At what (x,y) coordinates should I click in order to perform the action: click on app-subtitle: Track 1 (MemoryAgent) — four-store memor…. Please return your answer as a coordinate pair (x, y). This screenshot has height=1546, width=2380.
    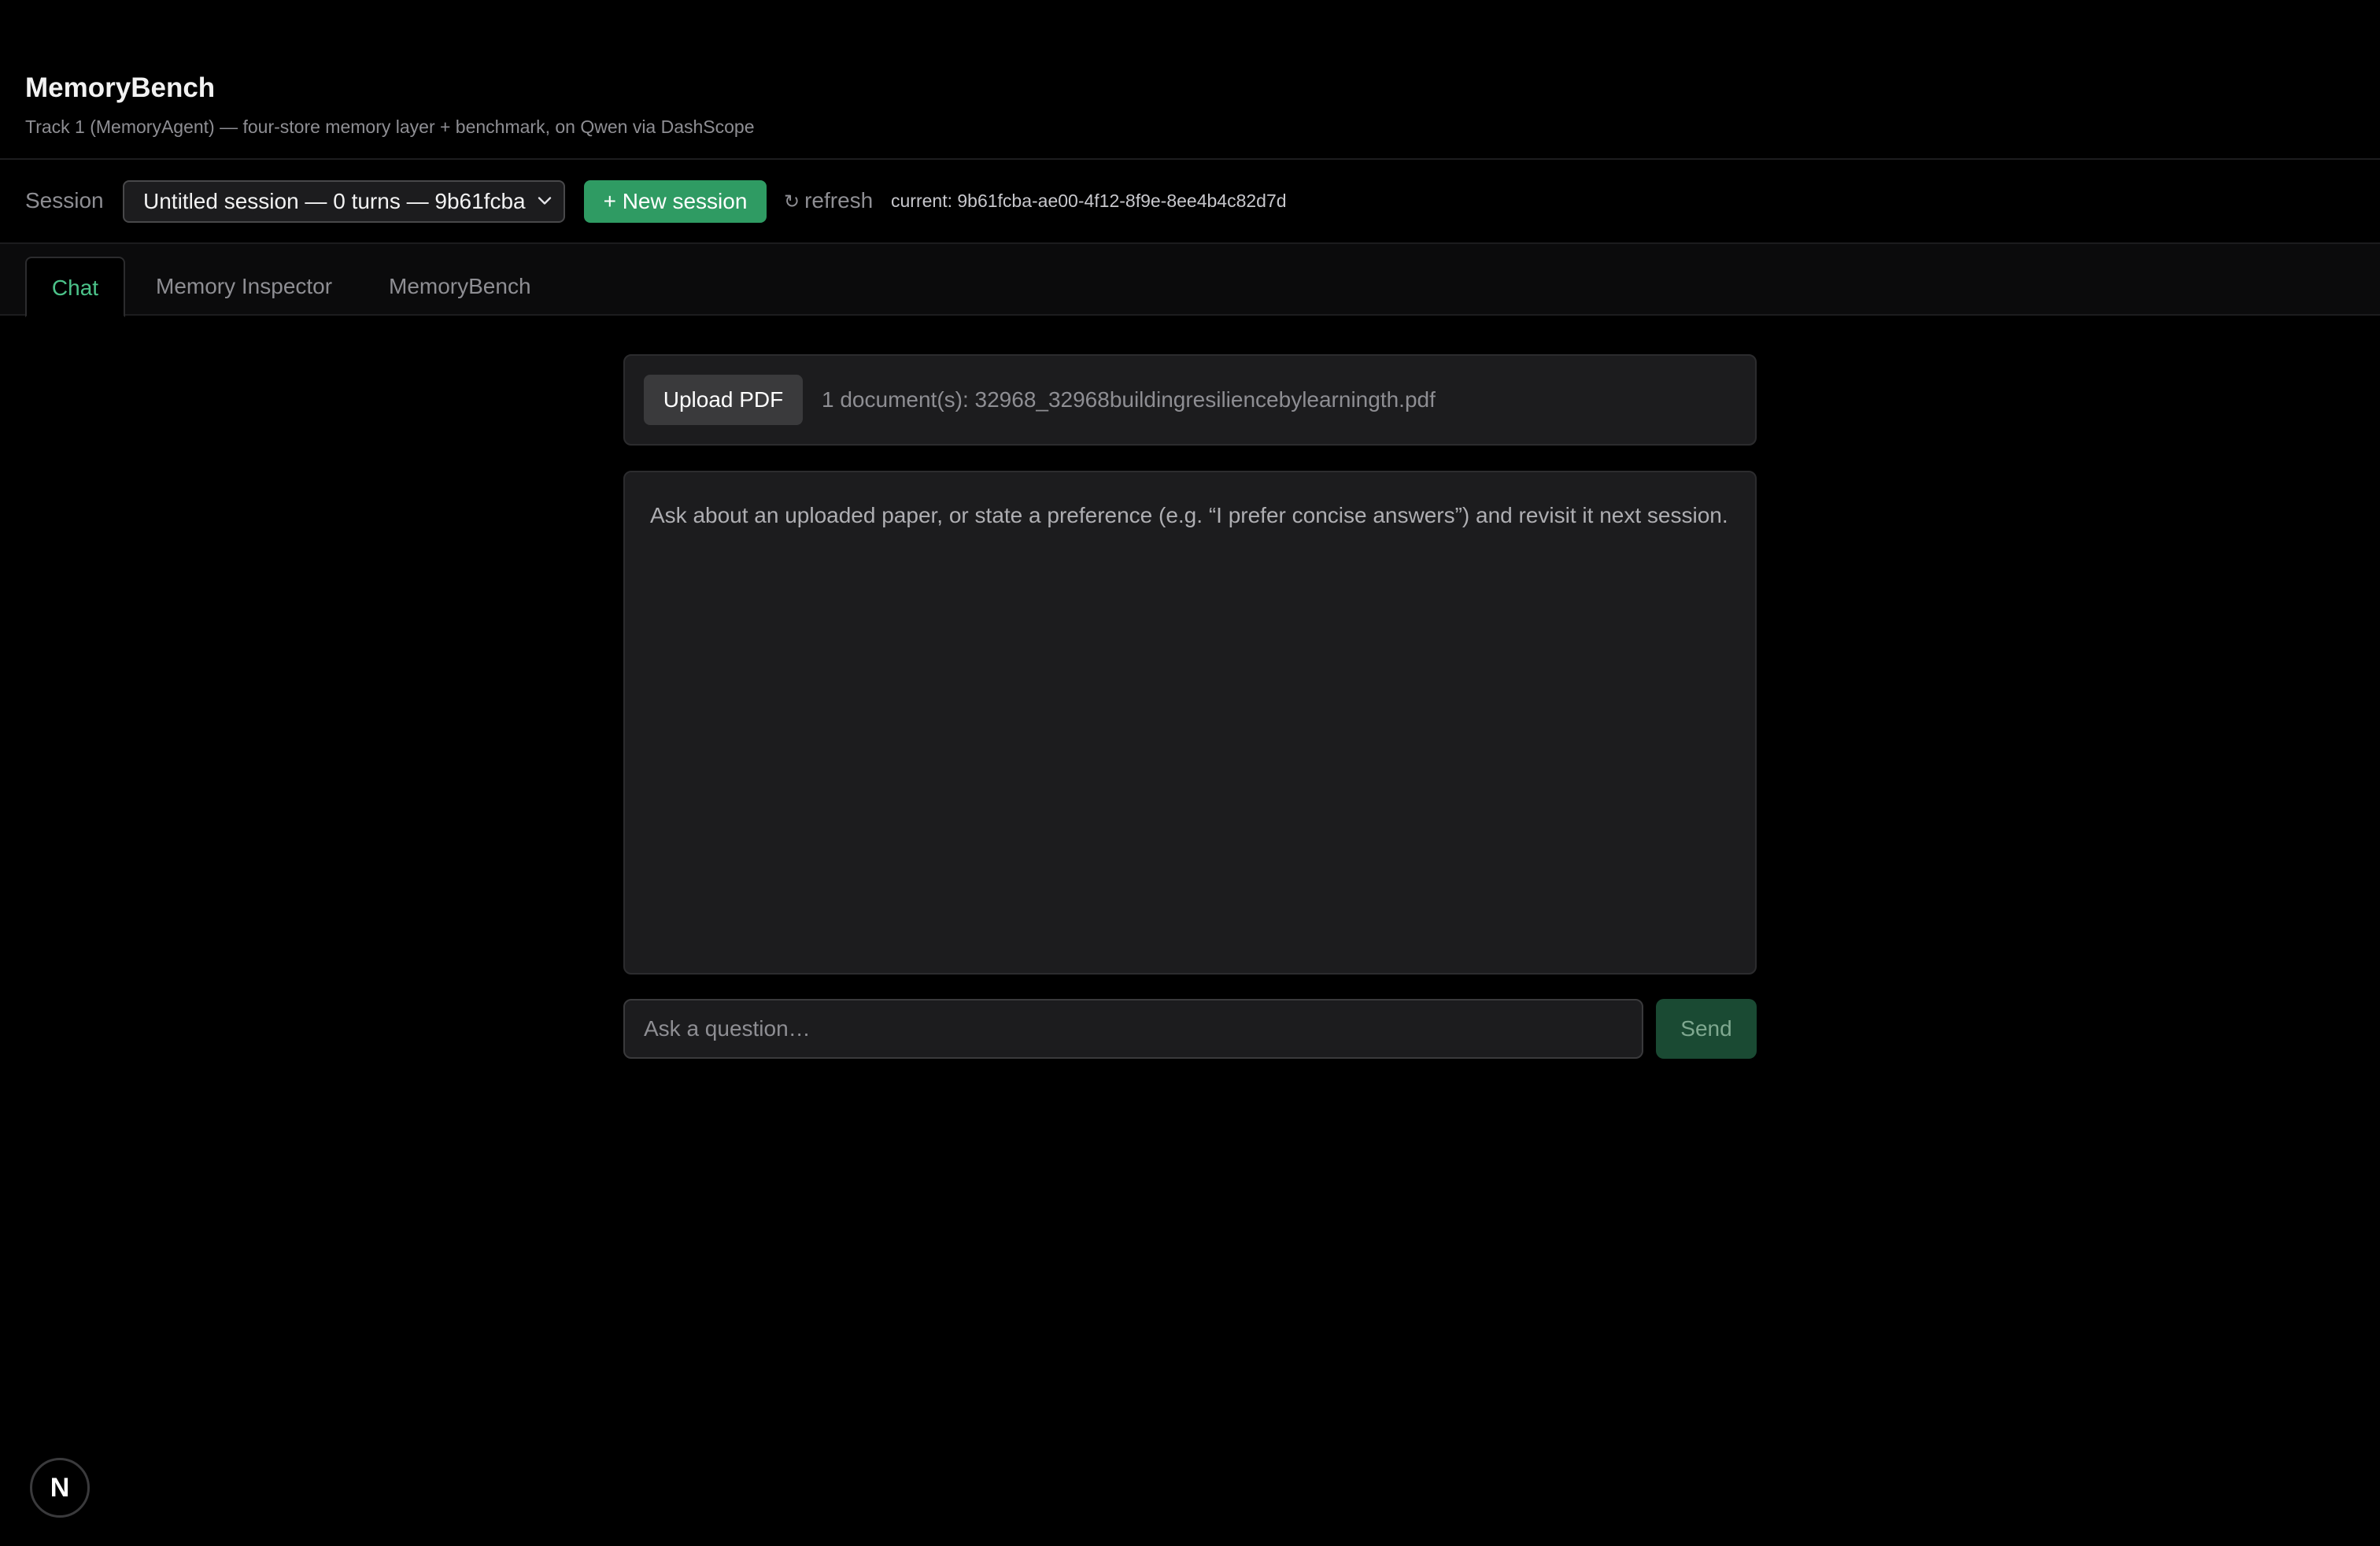
    Looking at the image, I should click on (390, 127).